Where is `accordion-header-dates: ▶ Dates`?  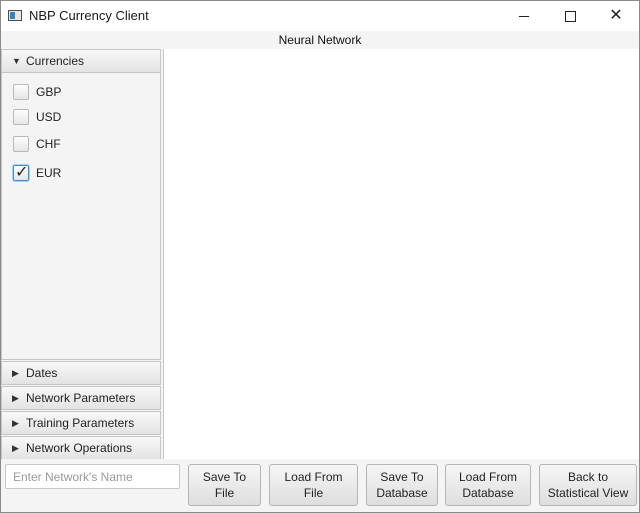
accordion-header-dates: ▶ Dates is located at coordinates (81, 373).